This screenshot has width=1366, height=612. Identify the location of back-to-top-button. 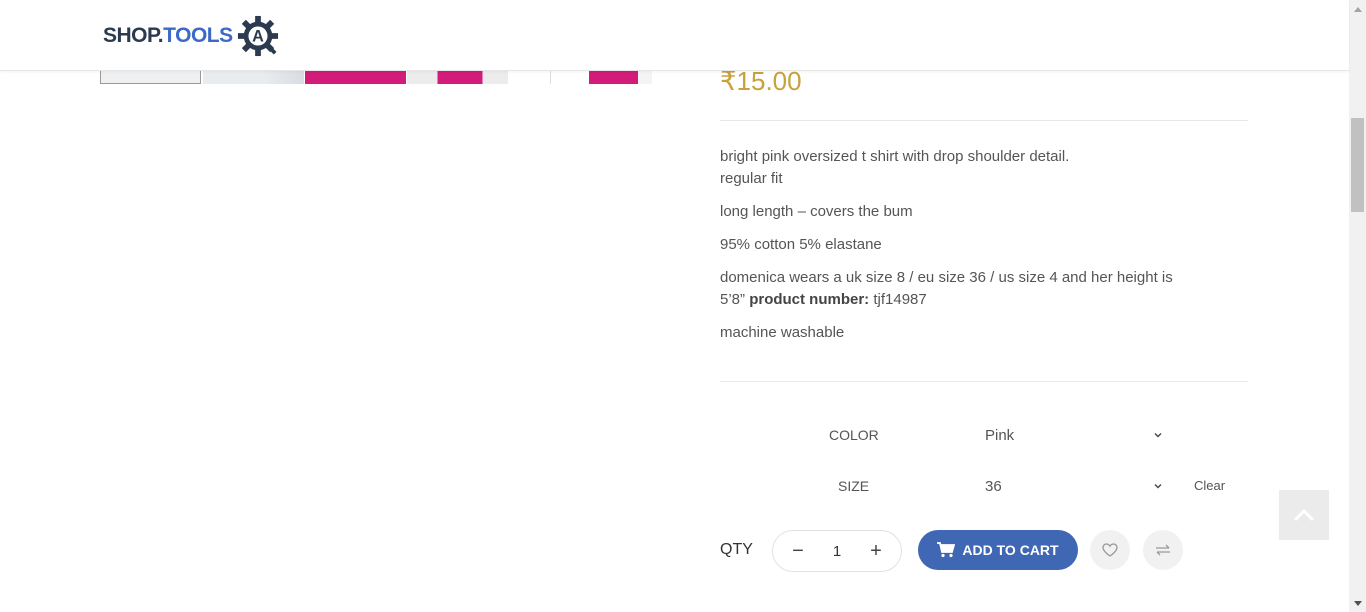
(1304, 515).